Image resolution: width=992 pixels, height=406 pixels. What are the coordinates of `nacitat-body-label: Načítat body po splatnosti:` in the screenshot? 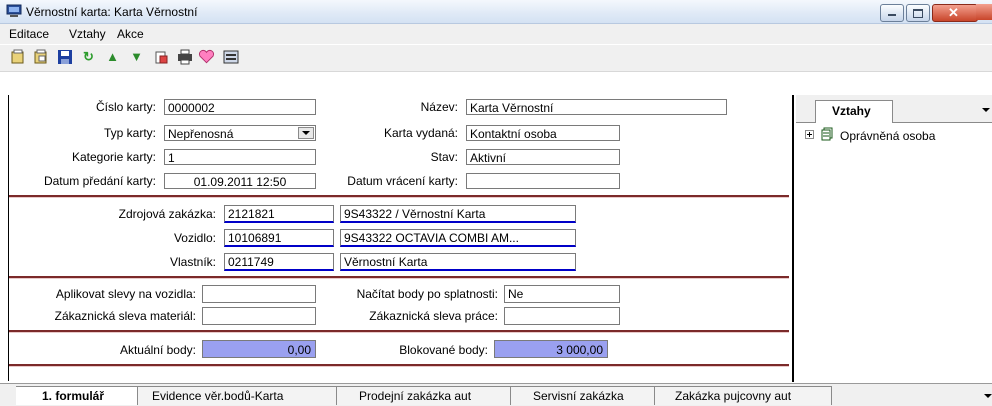 It's located at (427, 294).